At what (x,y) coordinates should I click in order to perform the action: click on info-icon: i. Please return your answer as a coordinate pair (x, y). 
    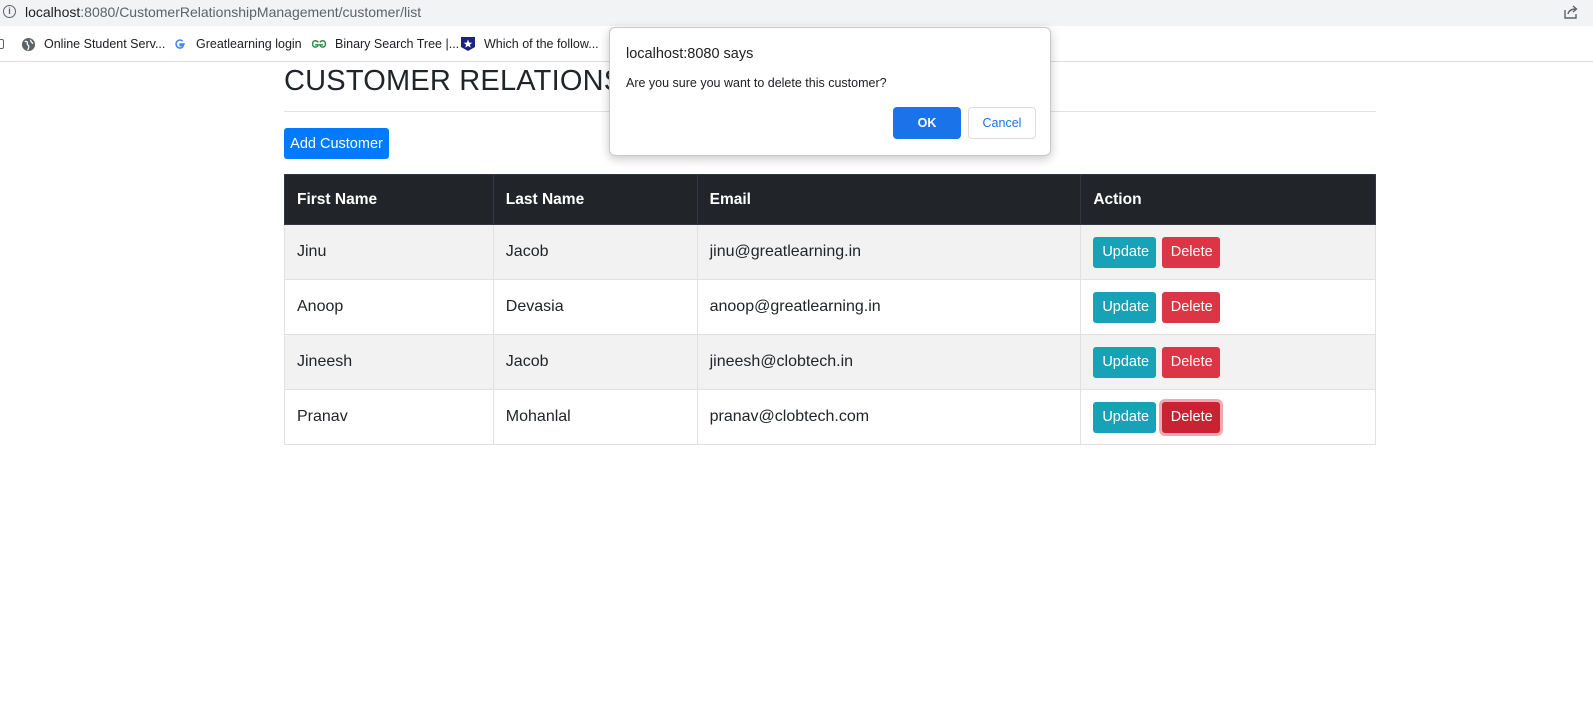
    Looking at the image, I should click on (9, 11).